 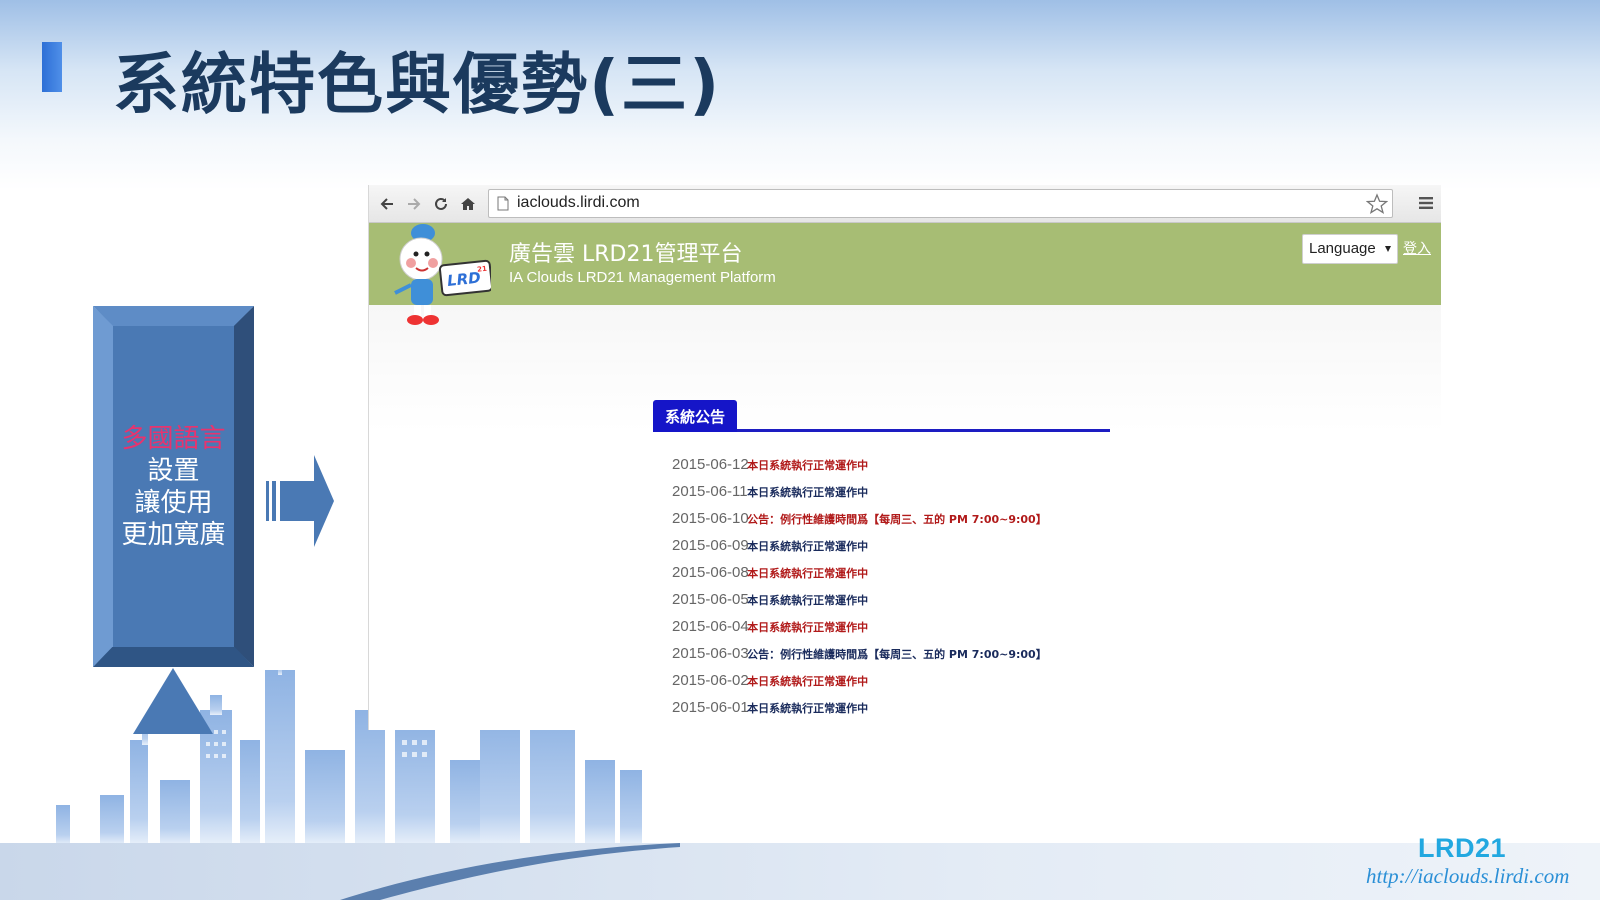 What do you see at coordinates (881, 683) in the screenshot?
I see `list-item: 2015-06-02 本日系統執行正常運作中` at bounding box center [881, 683].